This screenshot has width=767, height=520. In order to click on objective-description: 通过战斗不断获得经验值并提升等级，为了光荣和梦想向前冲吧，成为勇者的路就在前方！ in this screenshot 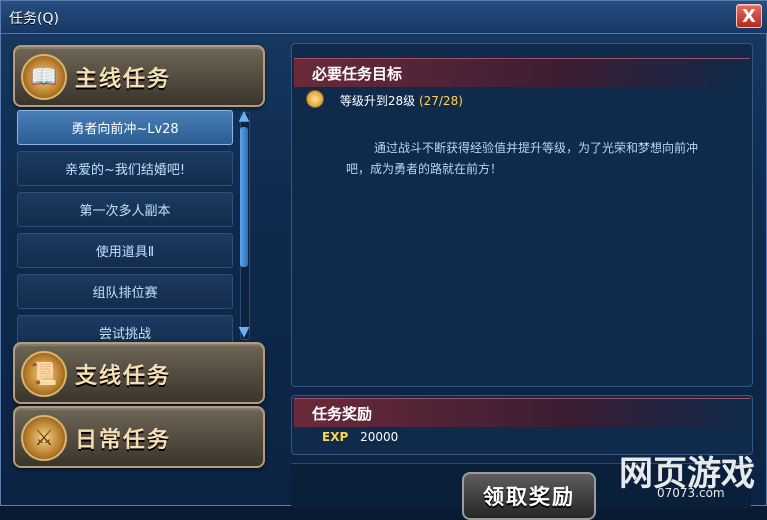, I will do `click(522, 158)`.